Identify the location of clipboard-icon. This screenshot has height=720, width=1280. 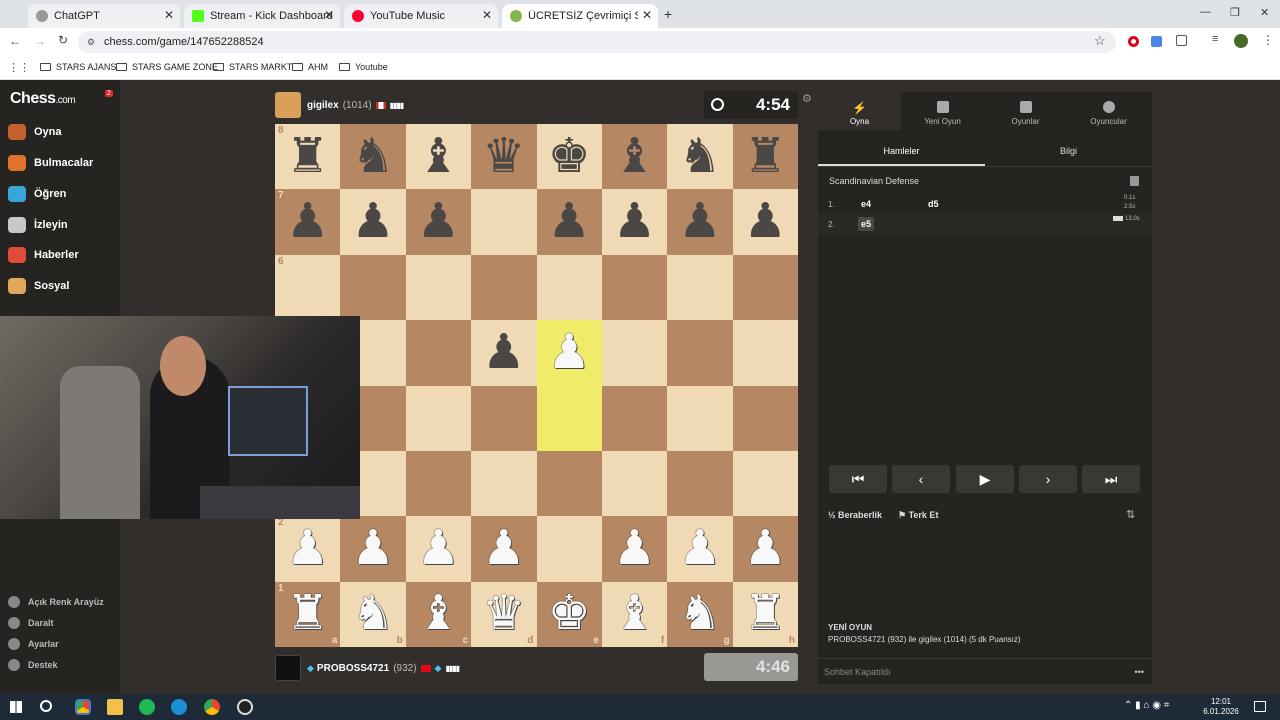
(1134, 181).